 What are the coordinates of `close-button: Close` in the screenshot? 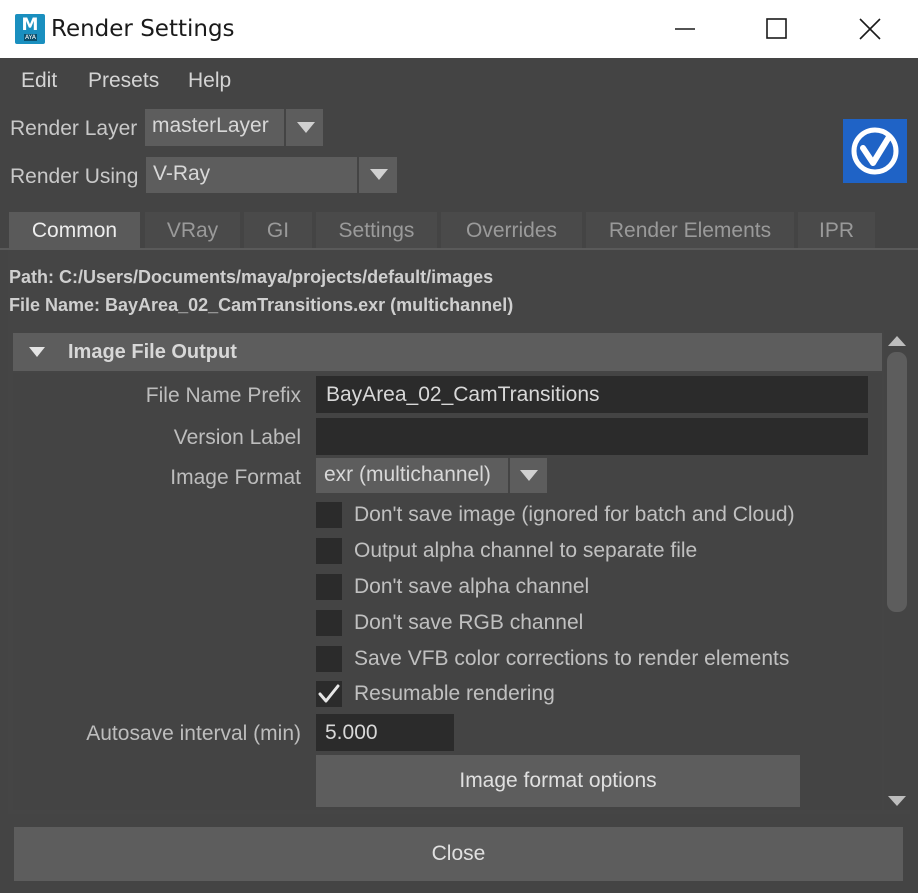 It's located at (458, 854).